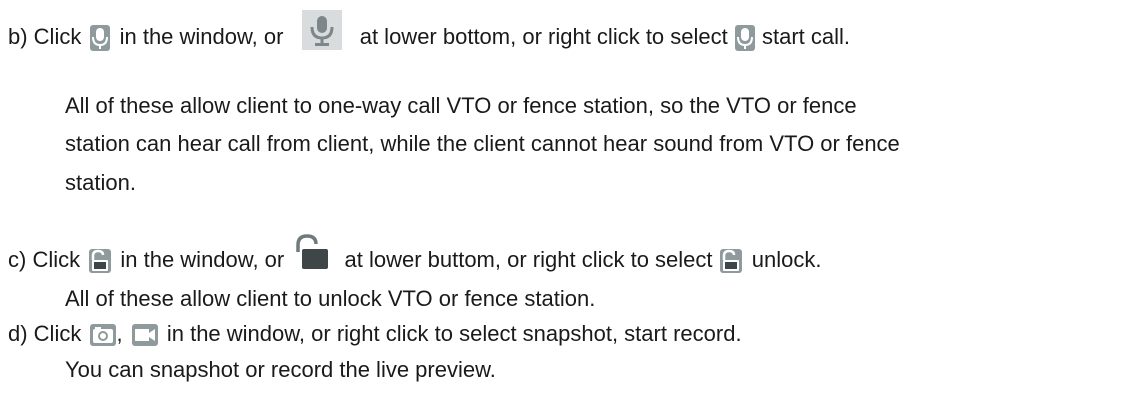 This screenshot has width=1137, height=407. I want to click on unlock-button-icon, so click(312, 252).